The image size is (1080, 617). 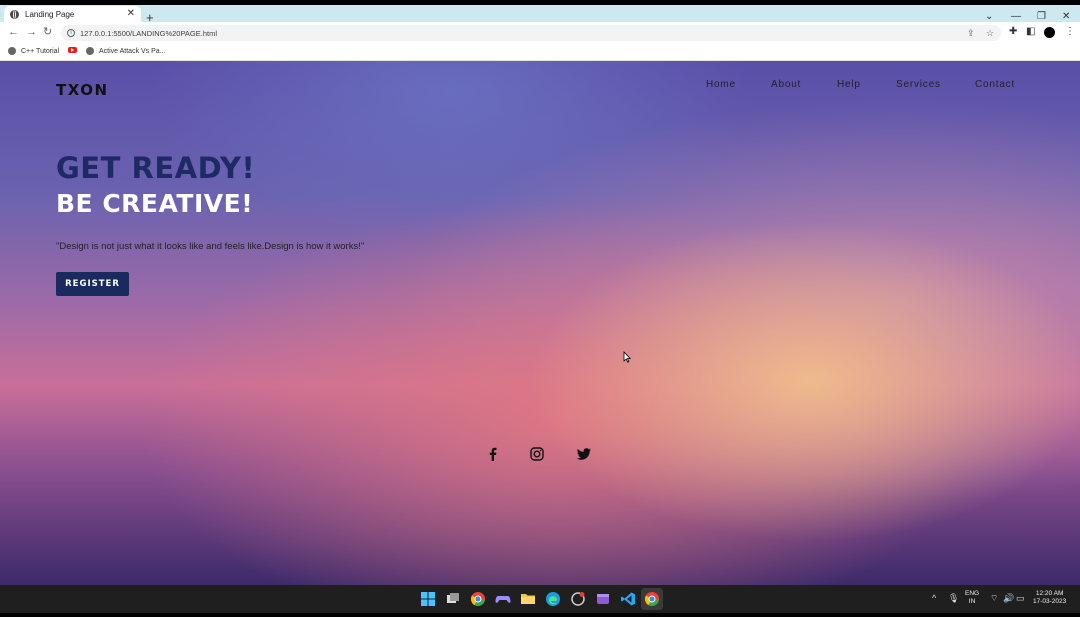 What do you see at coordinates (786, 84) in the screenshot?
I see `nav-link-about: About` at bounding box center [786, 84].